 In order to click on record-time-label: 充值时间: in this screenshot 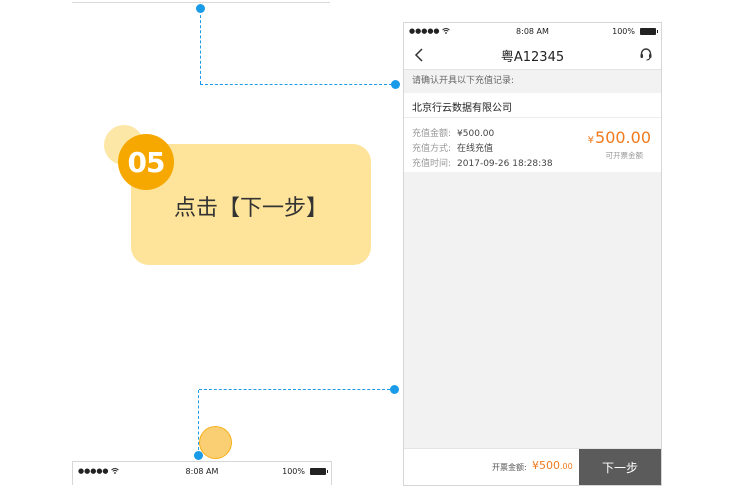, I will do `click(432, 164)`.